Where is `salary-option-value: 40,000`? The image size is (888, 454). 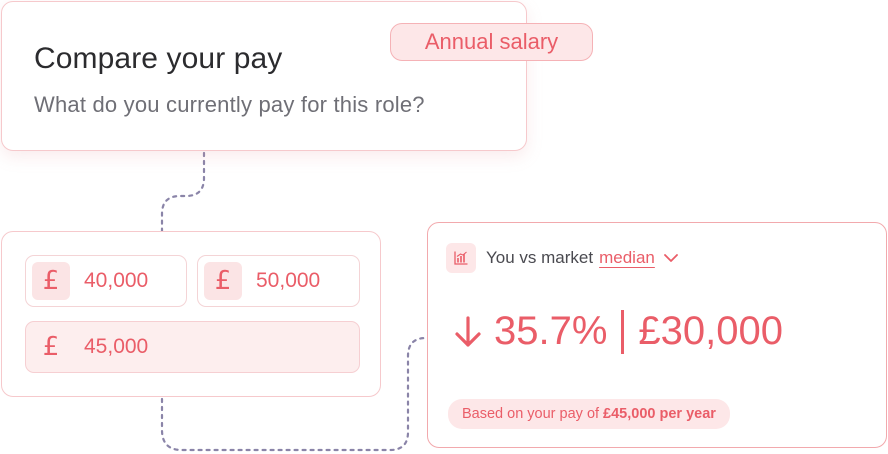 salary-option-value: 40,000 is located at coordinates (116, 280).